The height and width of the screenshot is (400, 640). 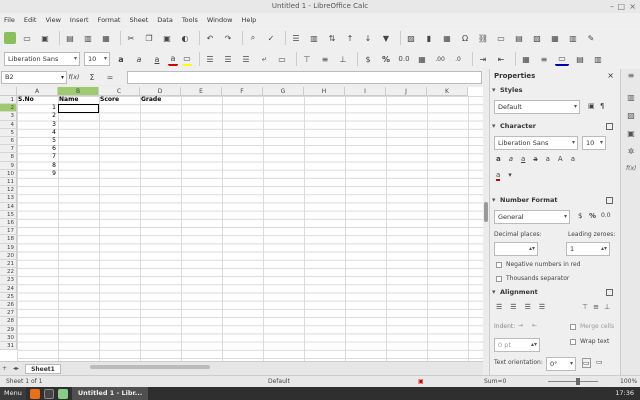 What do you see at coordinates (621, 6) in the screenshot?
I see `maximize-icon: □` at bounding box center [621, 6].